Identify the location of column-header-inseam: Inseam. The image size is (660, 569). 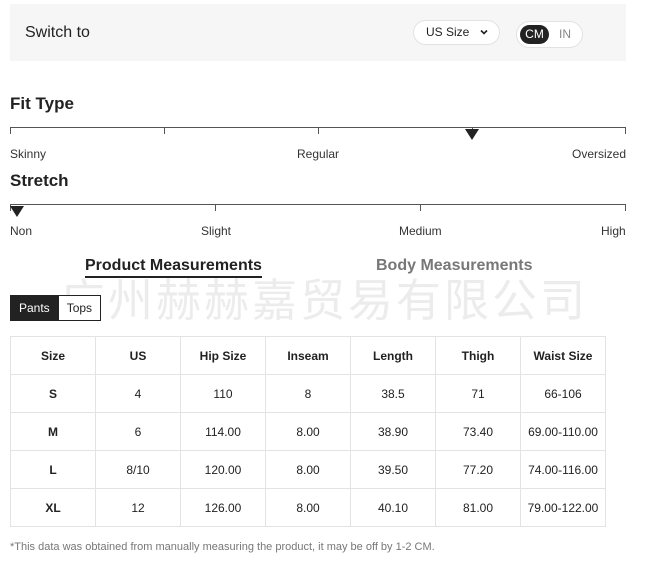
(308, 355).